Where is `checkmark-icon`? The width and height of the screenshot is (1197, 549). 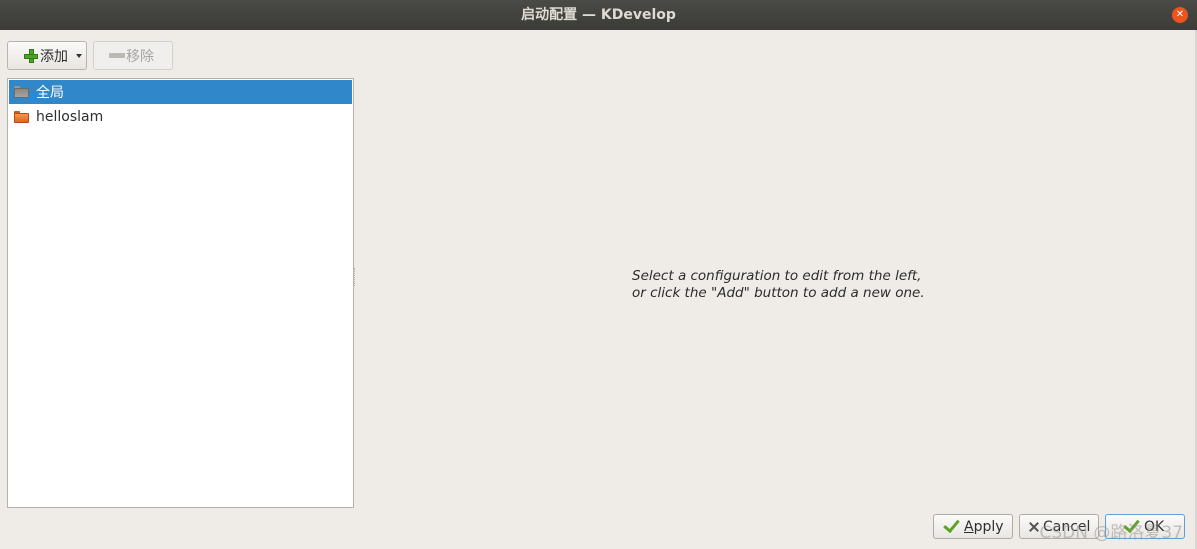 checkmark-icon is located at coordinates (951, 524).